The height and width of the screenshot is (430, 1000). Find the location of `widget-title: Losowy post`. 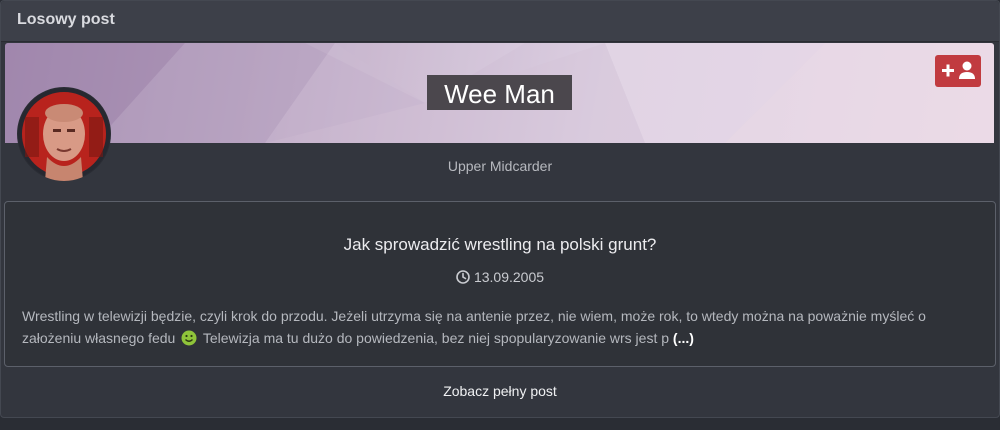

widget-title: Losowy post is located at coordinates (66, 19).